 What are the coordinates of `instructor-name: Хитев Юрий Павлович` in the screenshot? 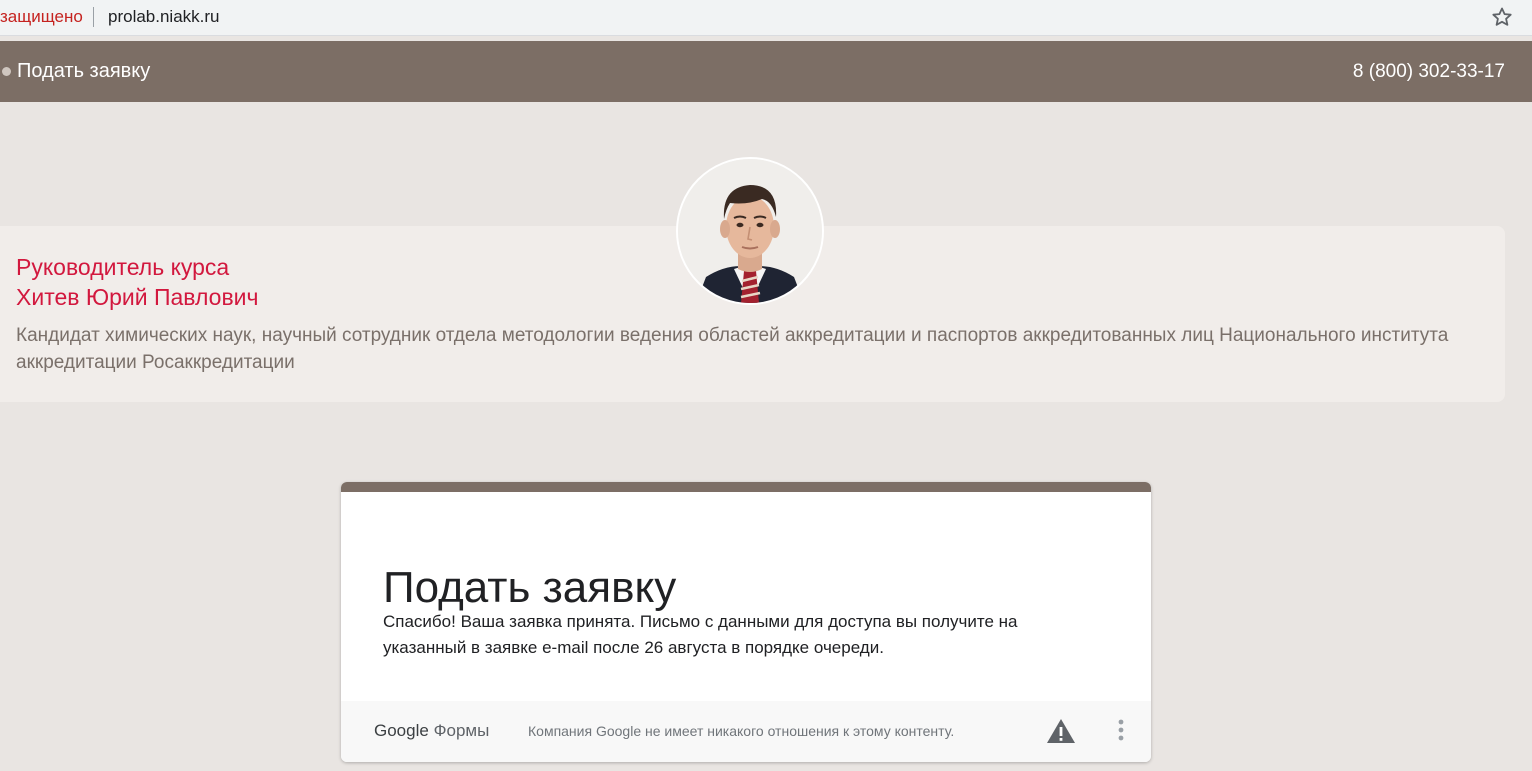 It's located at (137, 297).